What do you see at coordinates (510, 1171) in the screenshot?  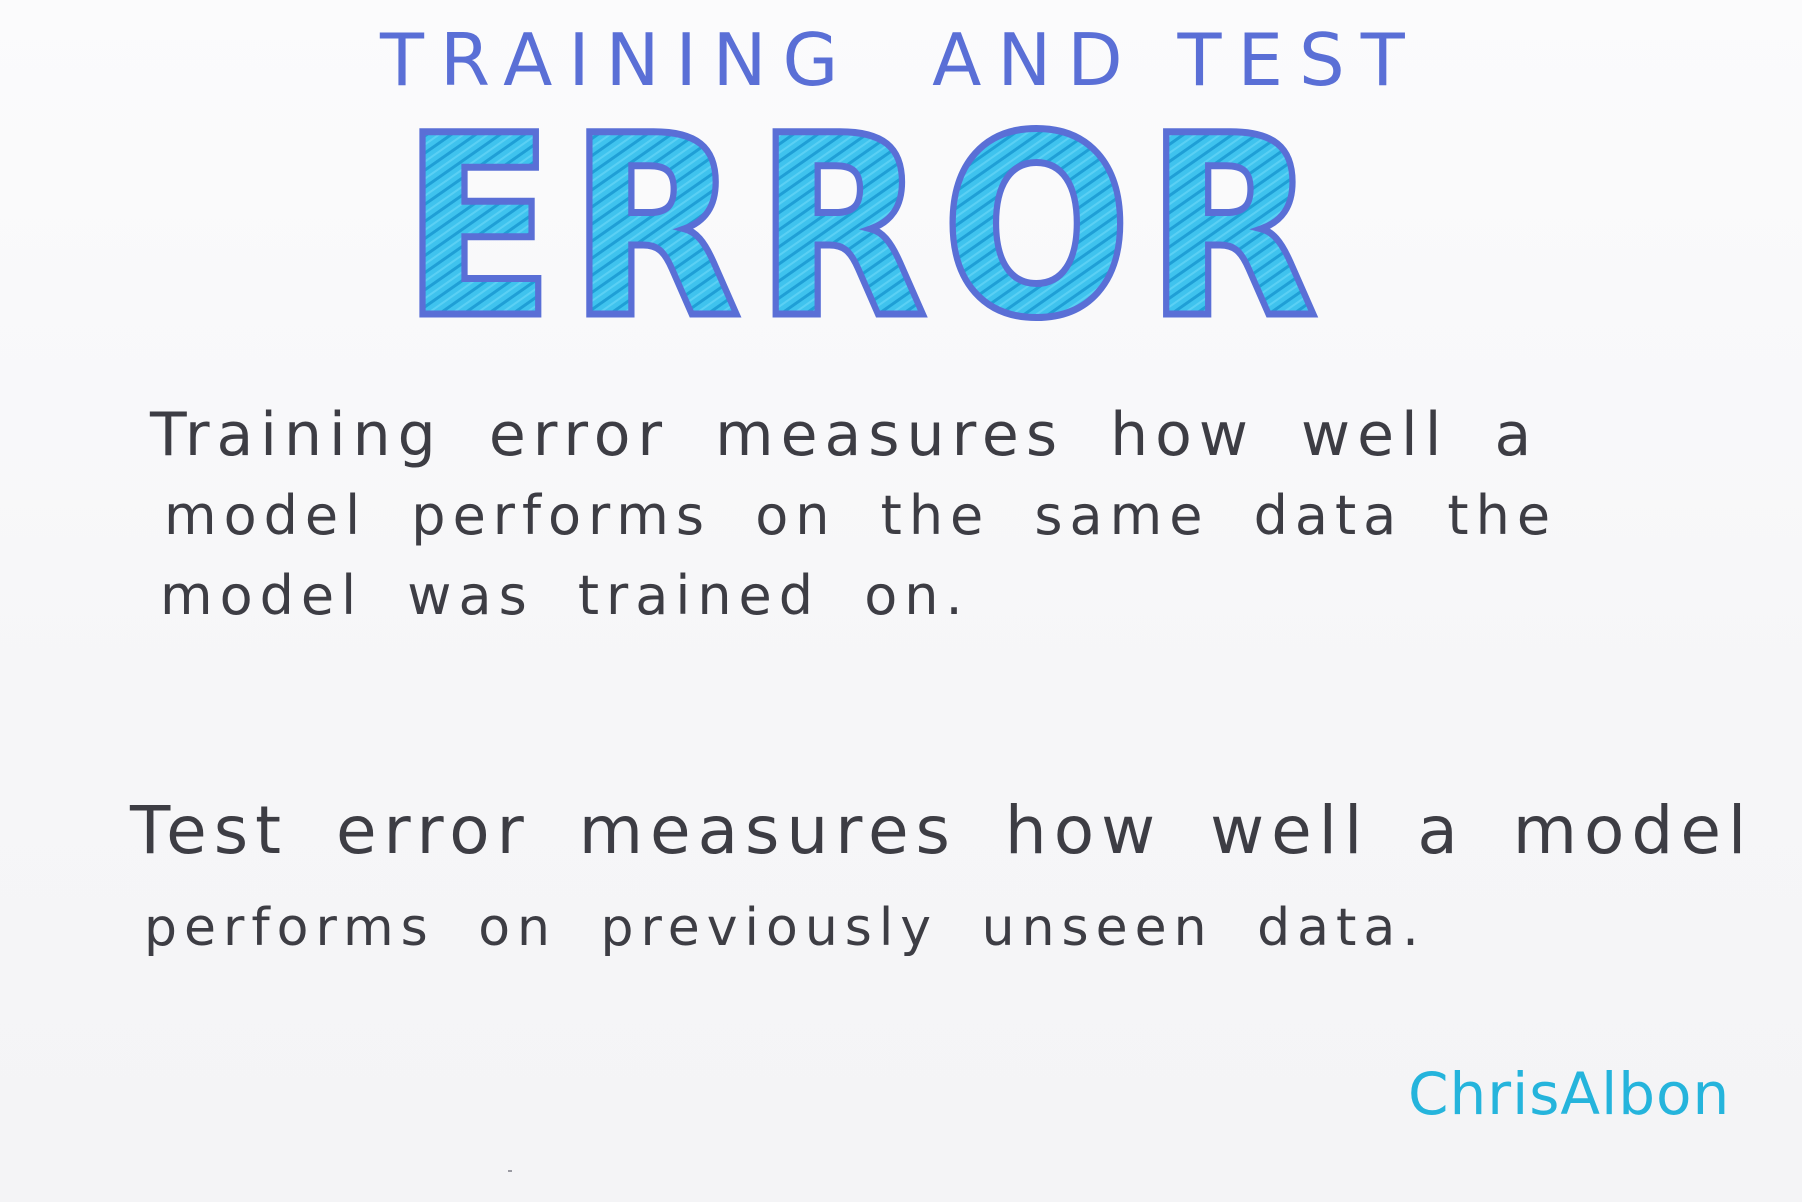 I see `paper-speck` at bounding box center [510, 1171].